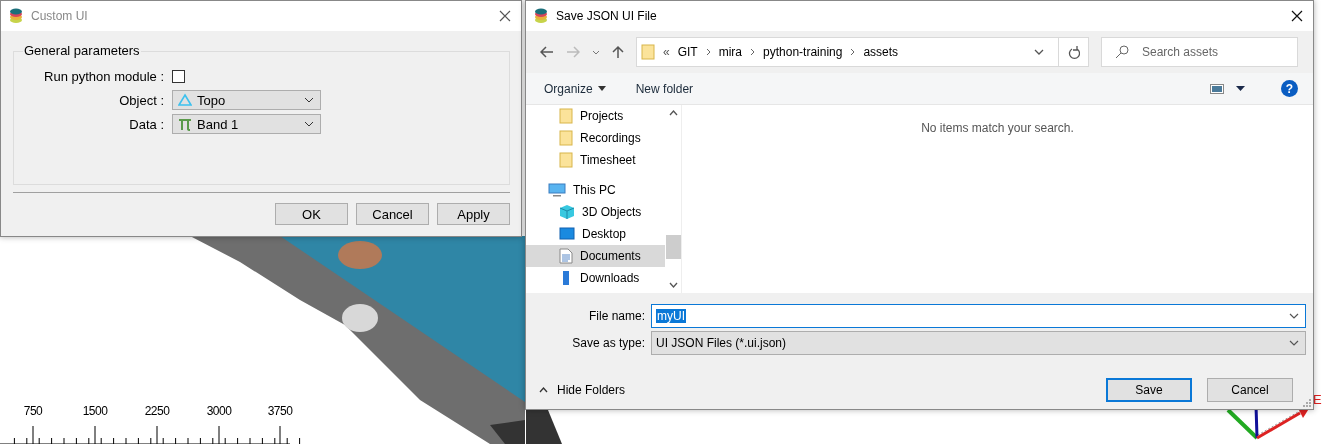  Describe the element at coordinates (95, 411) in the screenshot. I see `scale-label: 1500` at that location.